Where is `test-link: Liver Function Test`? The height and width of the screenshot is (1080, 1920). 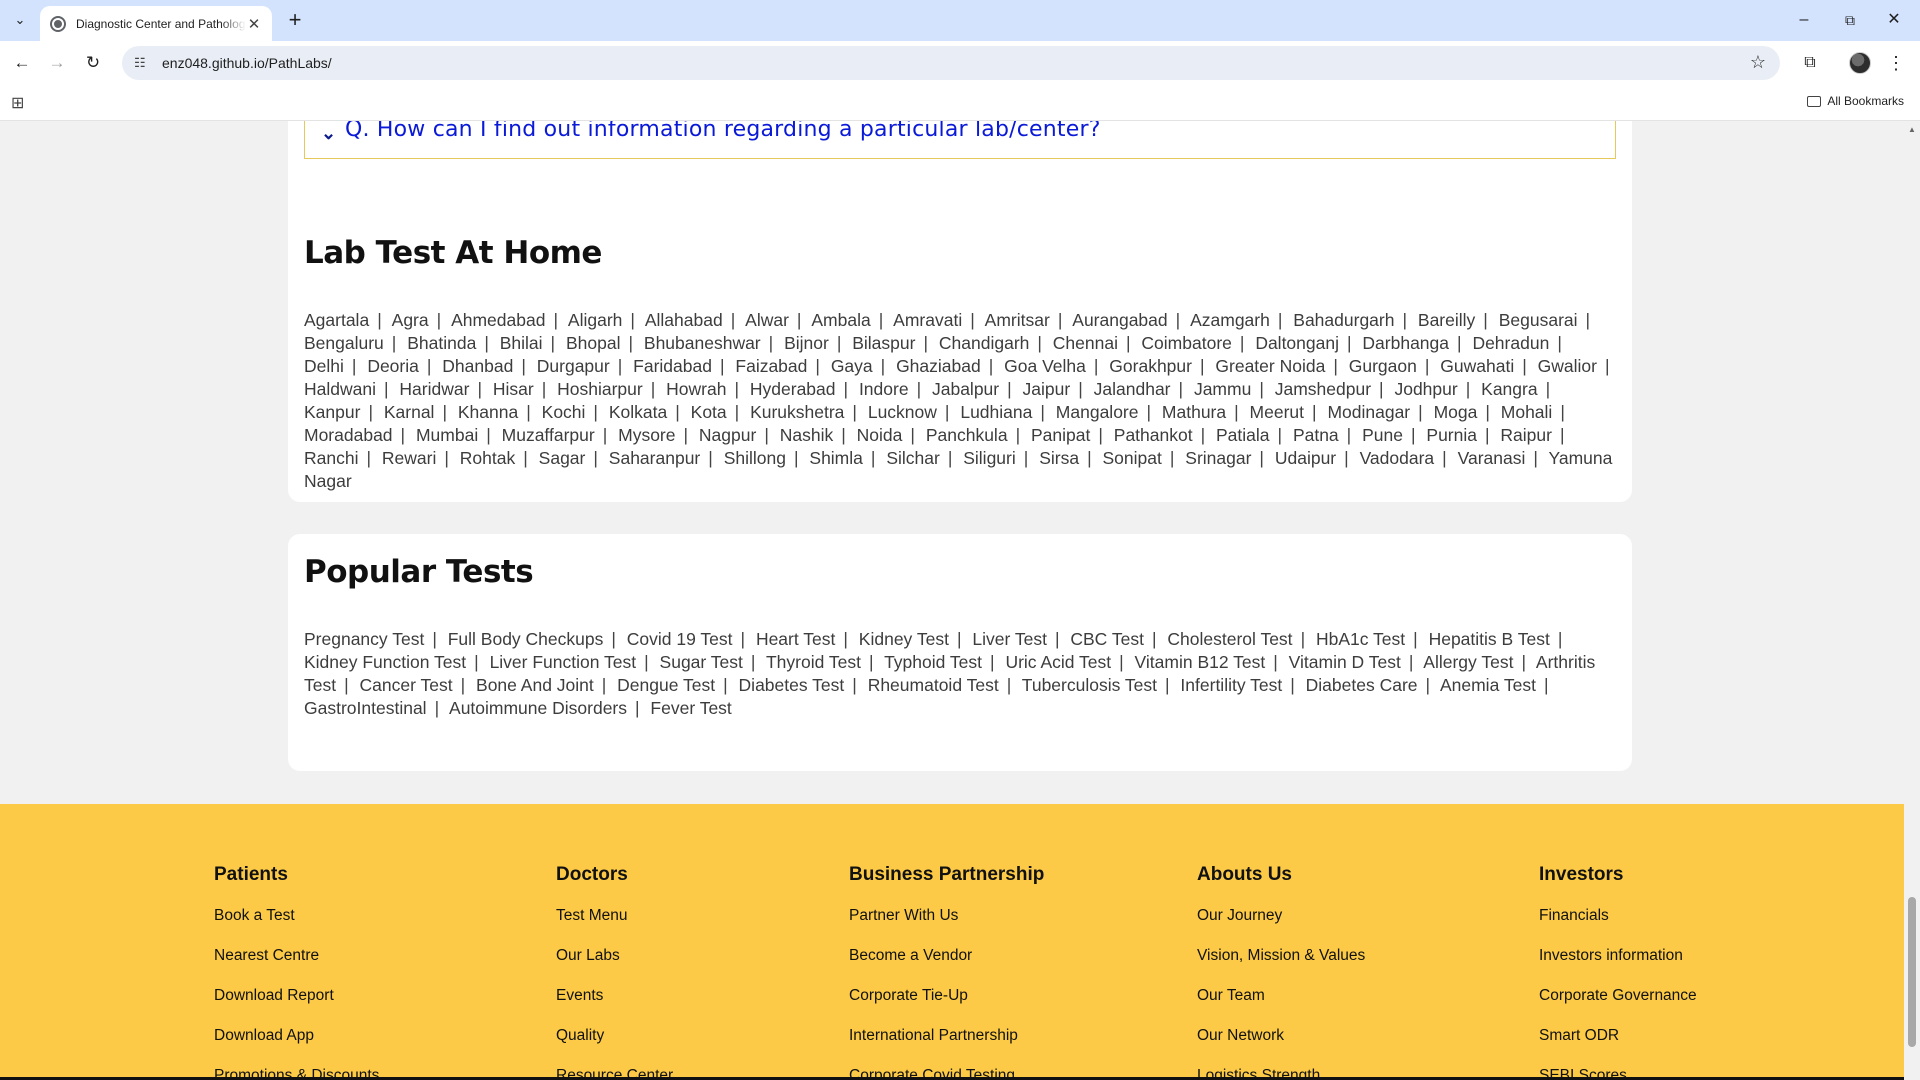
test-link: Liver Function Test is located at coordinates (563, 662).